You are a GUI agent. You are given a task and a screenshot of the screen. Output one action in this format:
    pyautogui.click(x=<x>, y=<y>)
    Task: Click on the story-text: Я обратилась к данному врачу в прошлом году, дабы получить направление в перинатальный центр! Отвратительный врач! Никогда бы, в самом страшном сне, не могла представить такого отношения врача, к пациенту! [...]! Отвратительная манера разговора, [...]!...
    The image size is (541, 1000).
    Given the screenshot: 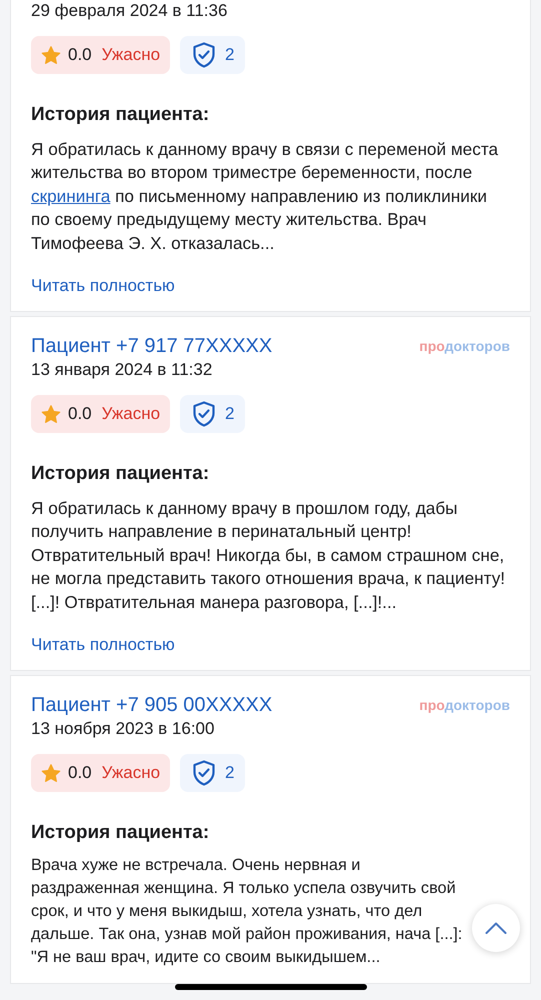 What is the action you would take?
    pyautogui.click(x=268, y=555)
    